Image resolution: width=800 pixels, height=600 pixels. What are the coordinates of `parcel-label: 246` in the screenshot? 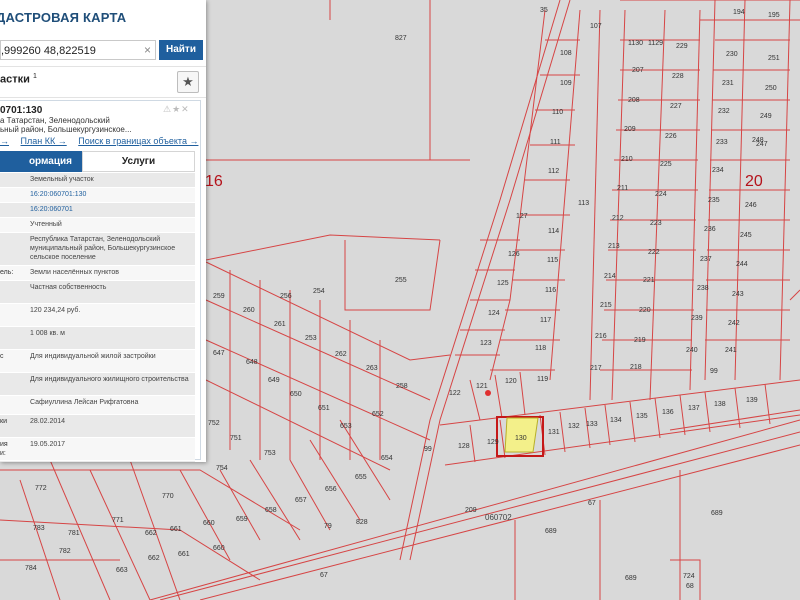 It's located at (751, 205).